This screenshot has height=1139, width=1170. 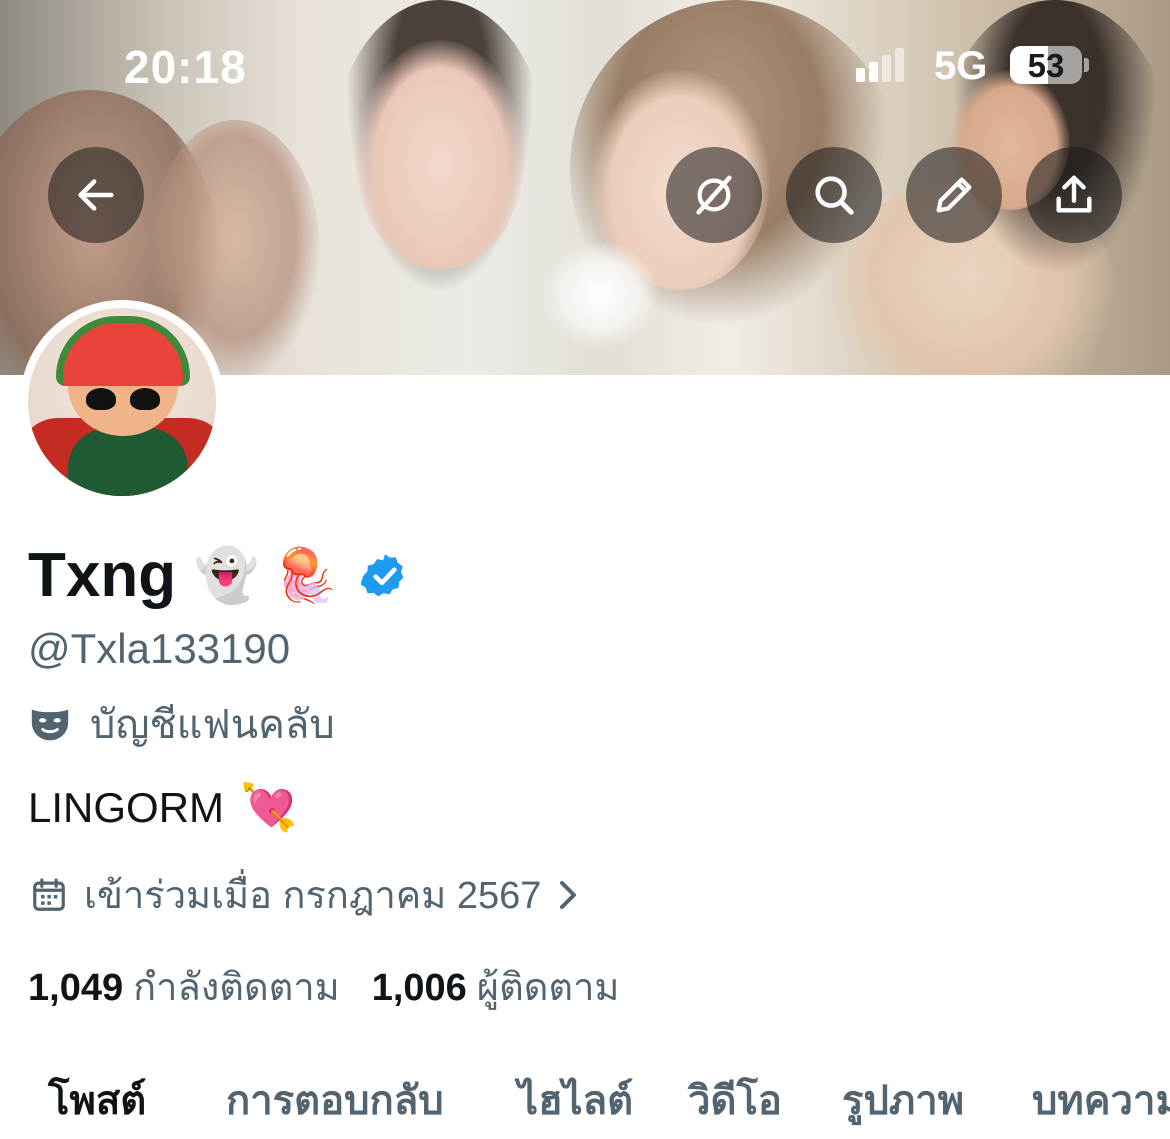 What do you see at coordinates (102, 575) in the screenshot?
I see `display-name: Txng` at bounding box center [102, 575].